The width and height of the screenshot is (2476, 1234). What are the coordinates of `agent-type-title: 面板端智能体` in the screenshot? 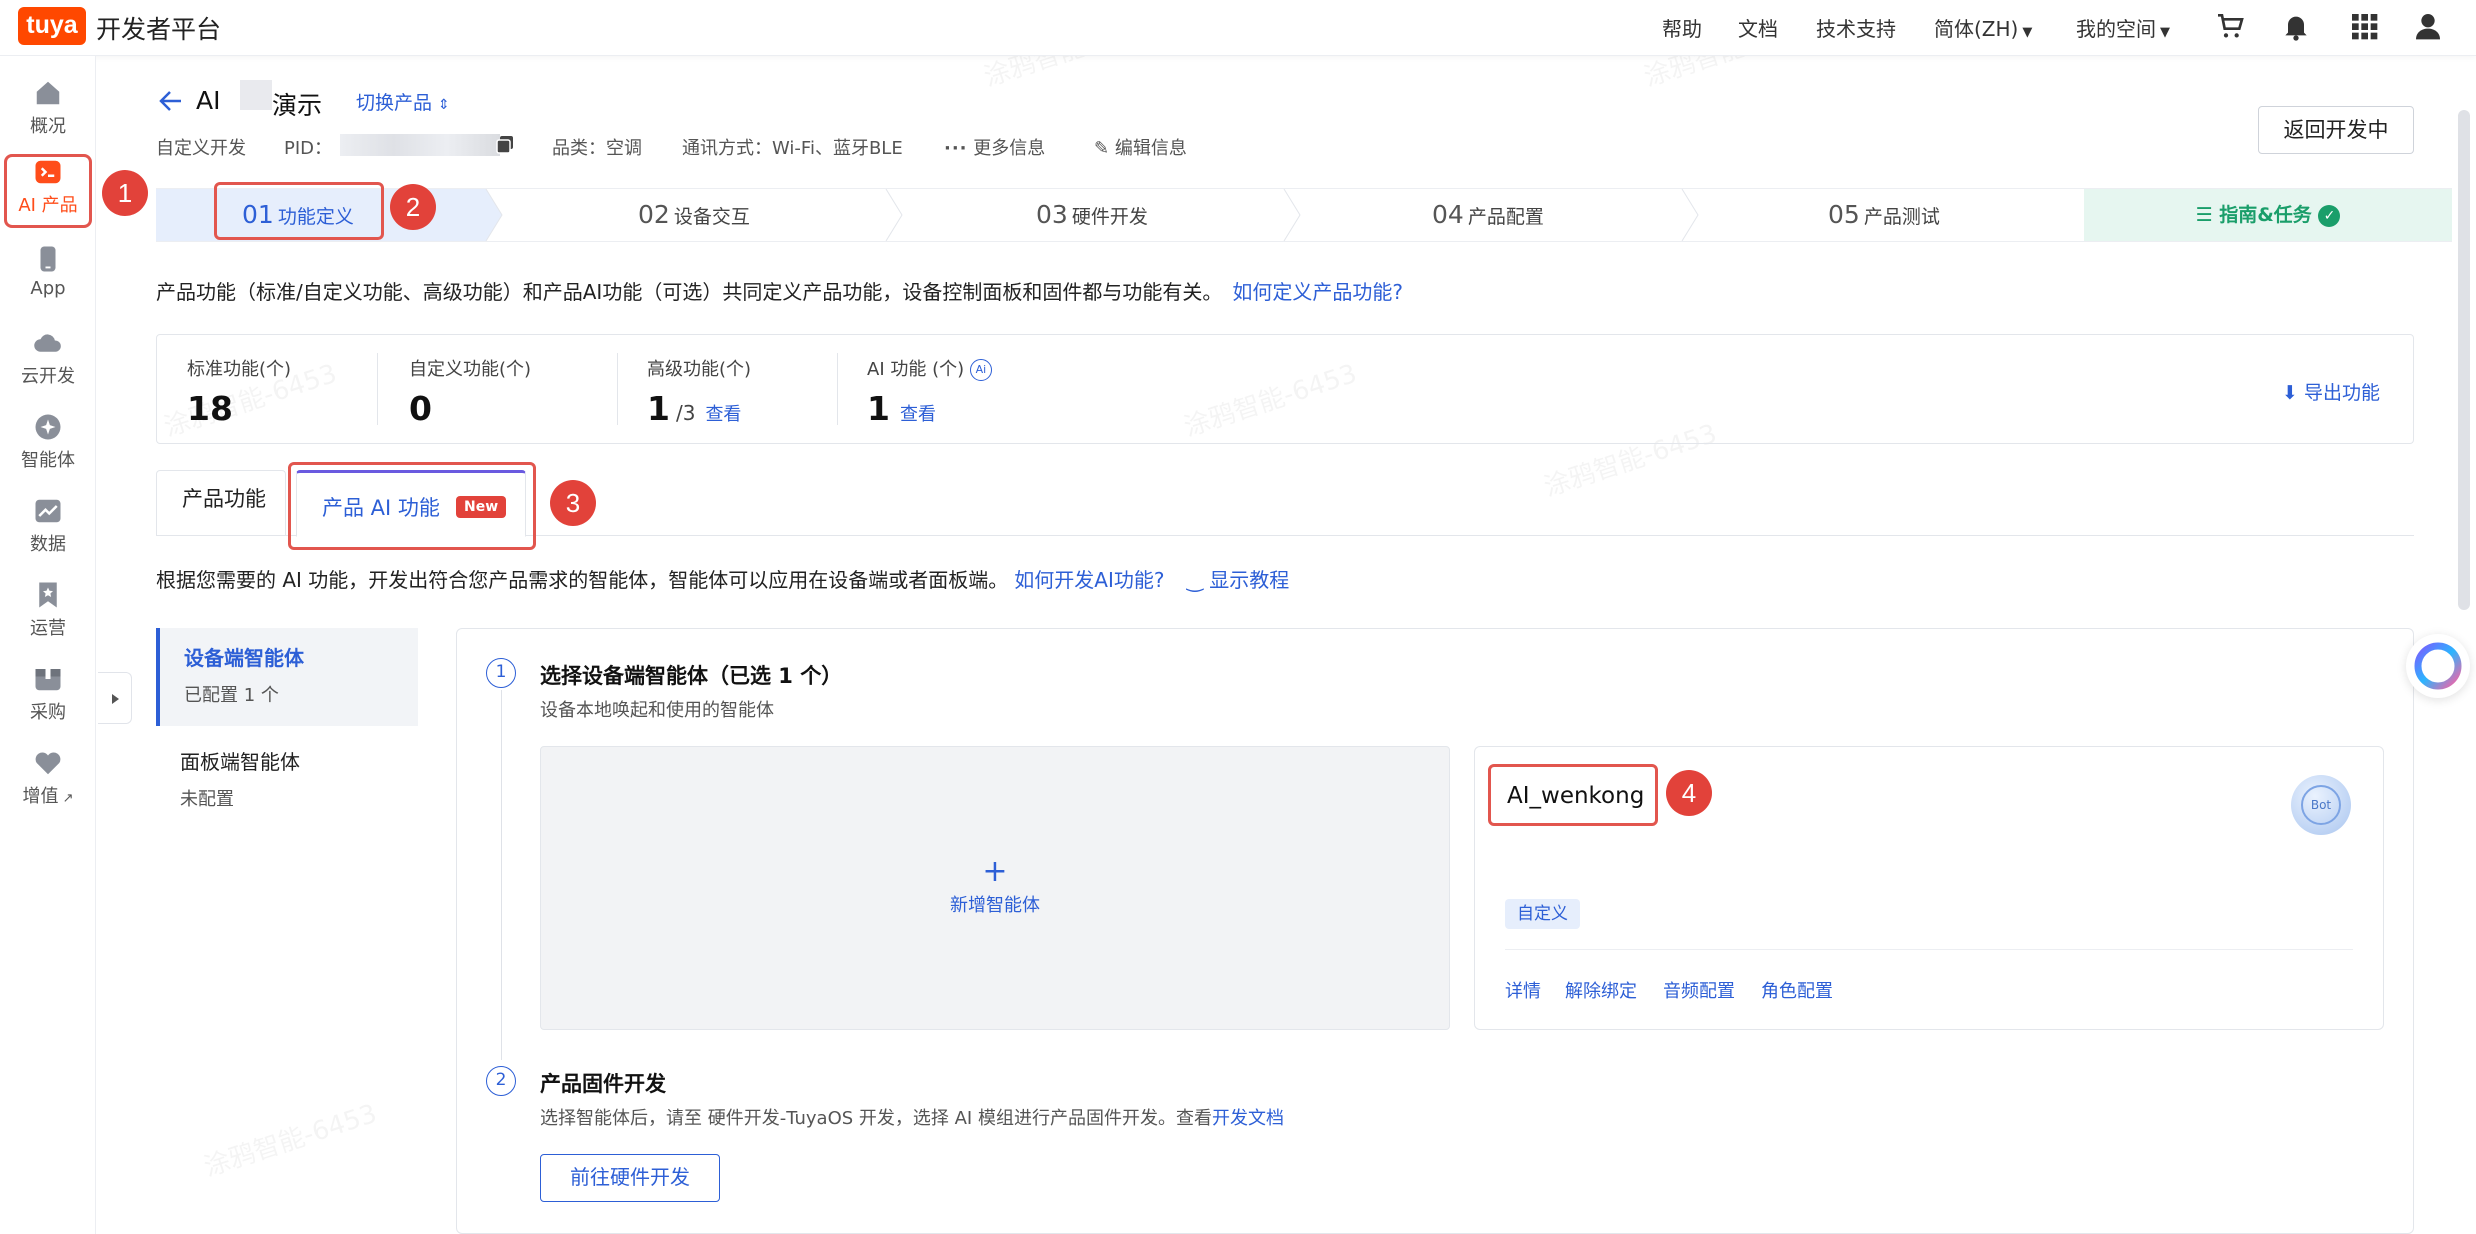 It's located at (240, 762).